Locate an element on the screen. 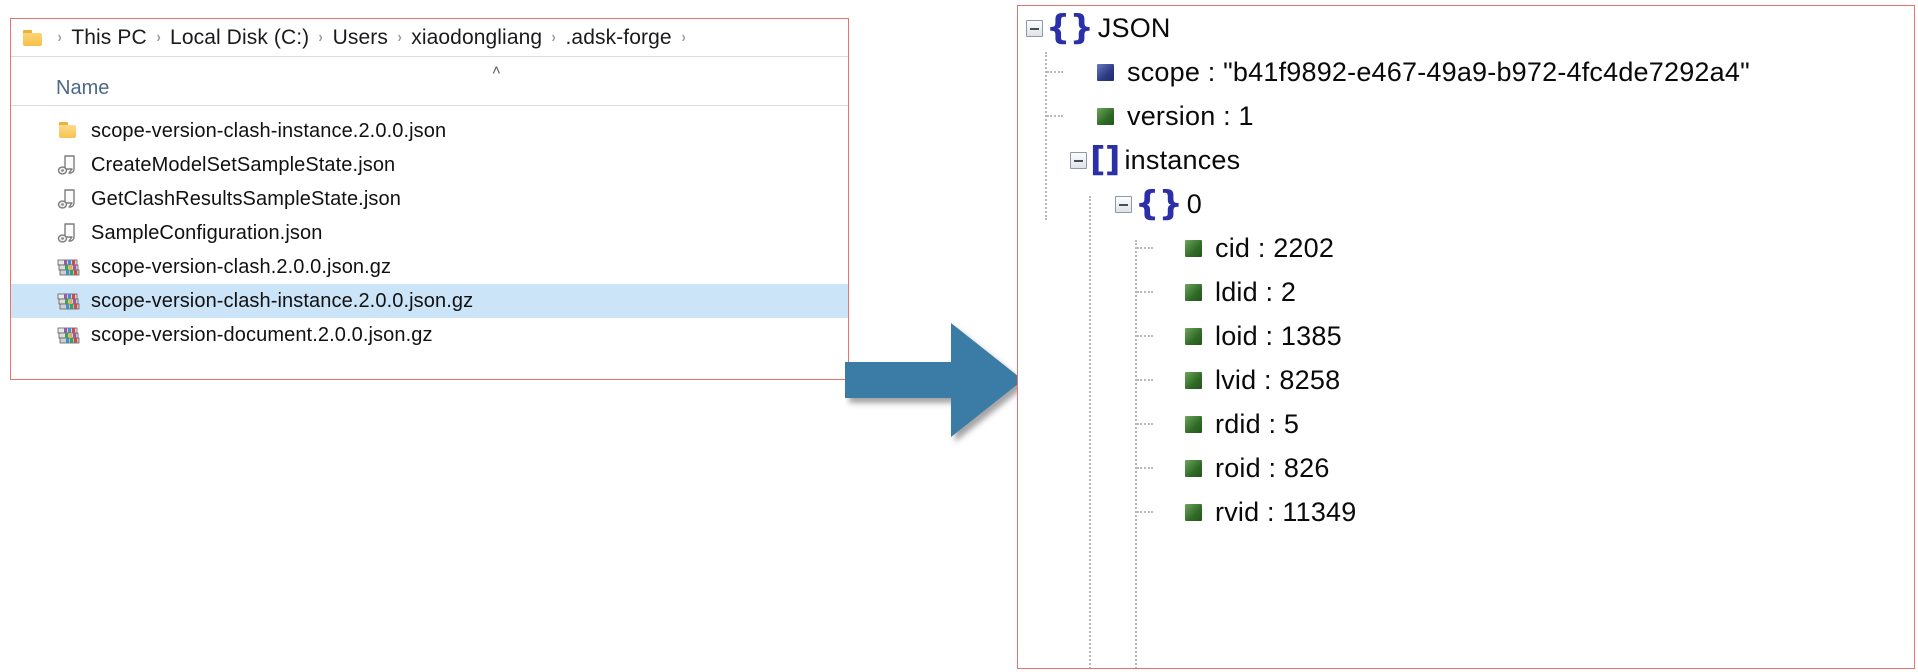 The height and width of the screenshot is (672, 1918). file-name: GetClashResultsSampleState.json is located at coordinates (246, 198).